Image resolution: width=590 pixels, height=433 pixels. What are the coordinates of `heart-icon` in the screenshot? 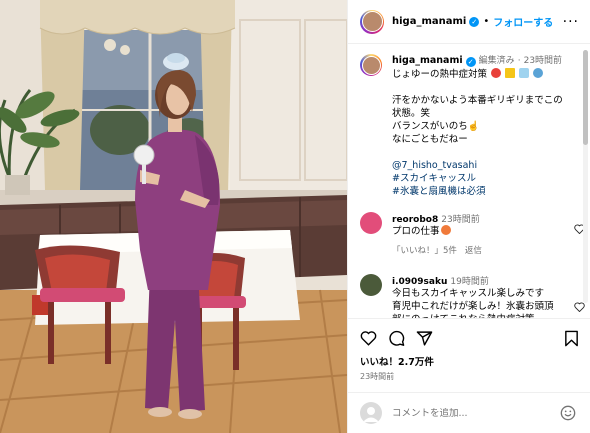 It's located at (368, 338).